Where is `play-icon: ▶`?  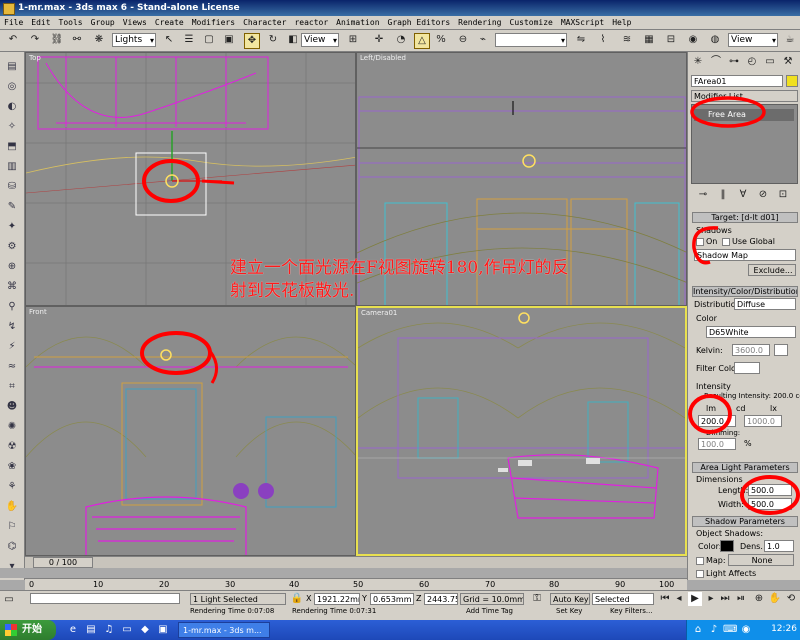
play-icon: ▶ is located at coordinates (695, 599).